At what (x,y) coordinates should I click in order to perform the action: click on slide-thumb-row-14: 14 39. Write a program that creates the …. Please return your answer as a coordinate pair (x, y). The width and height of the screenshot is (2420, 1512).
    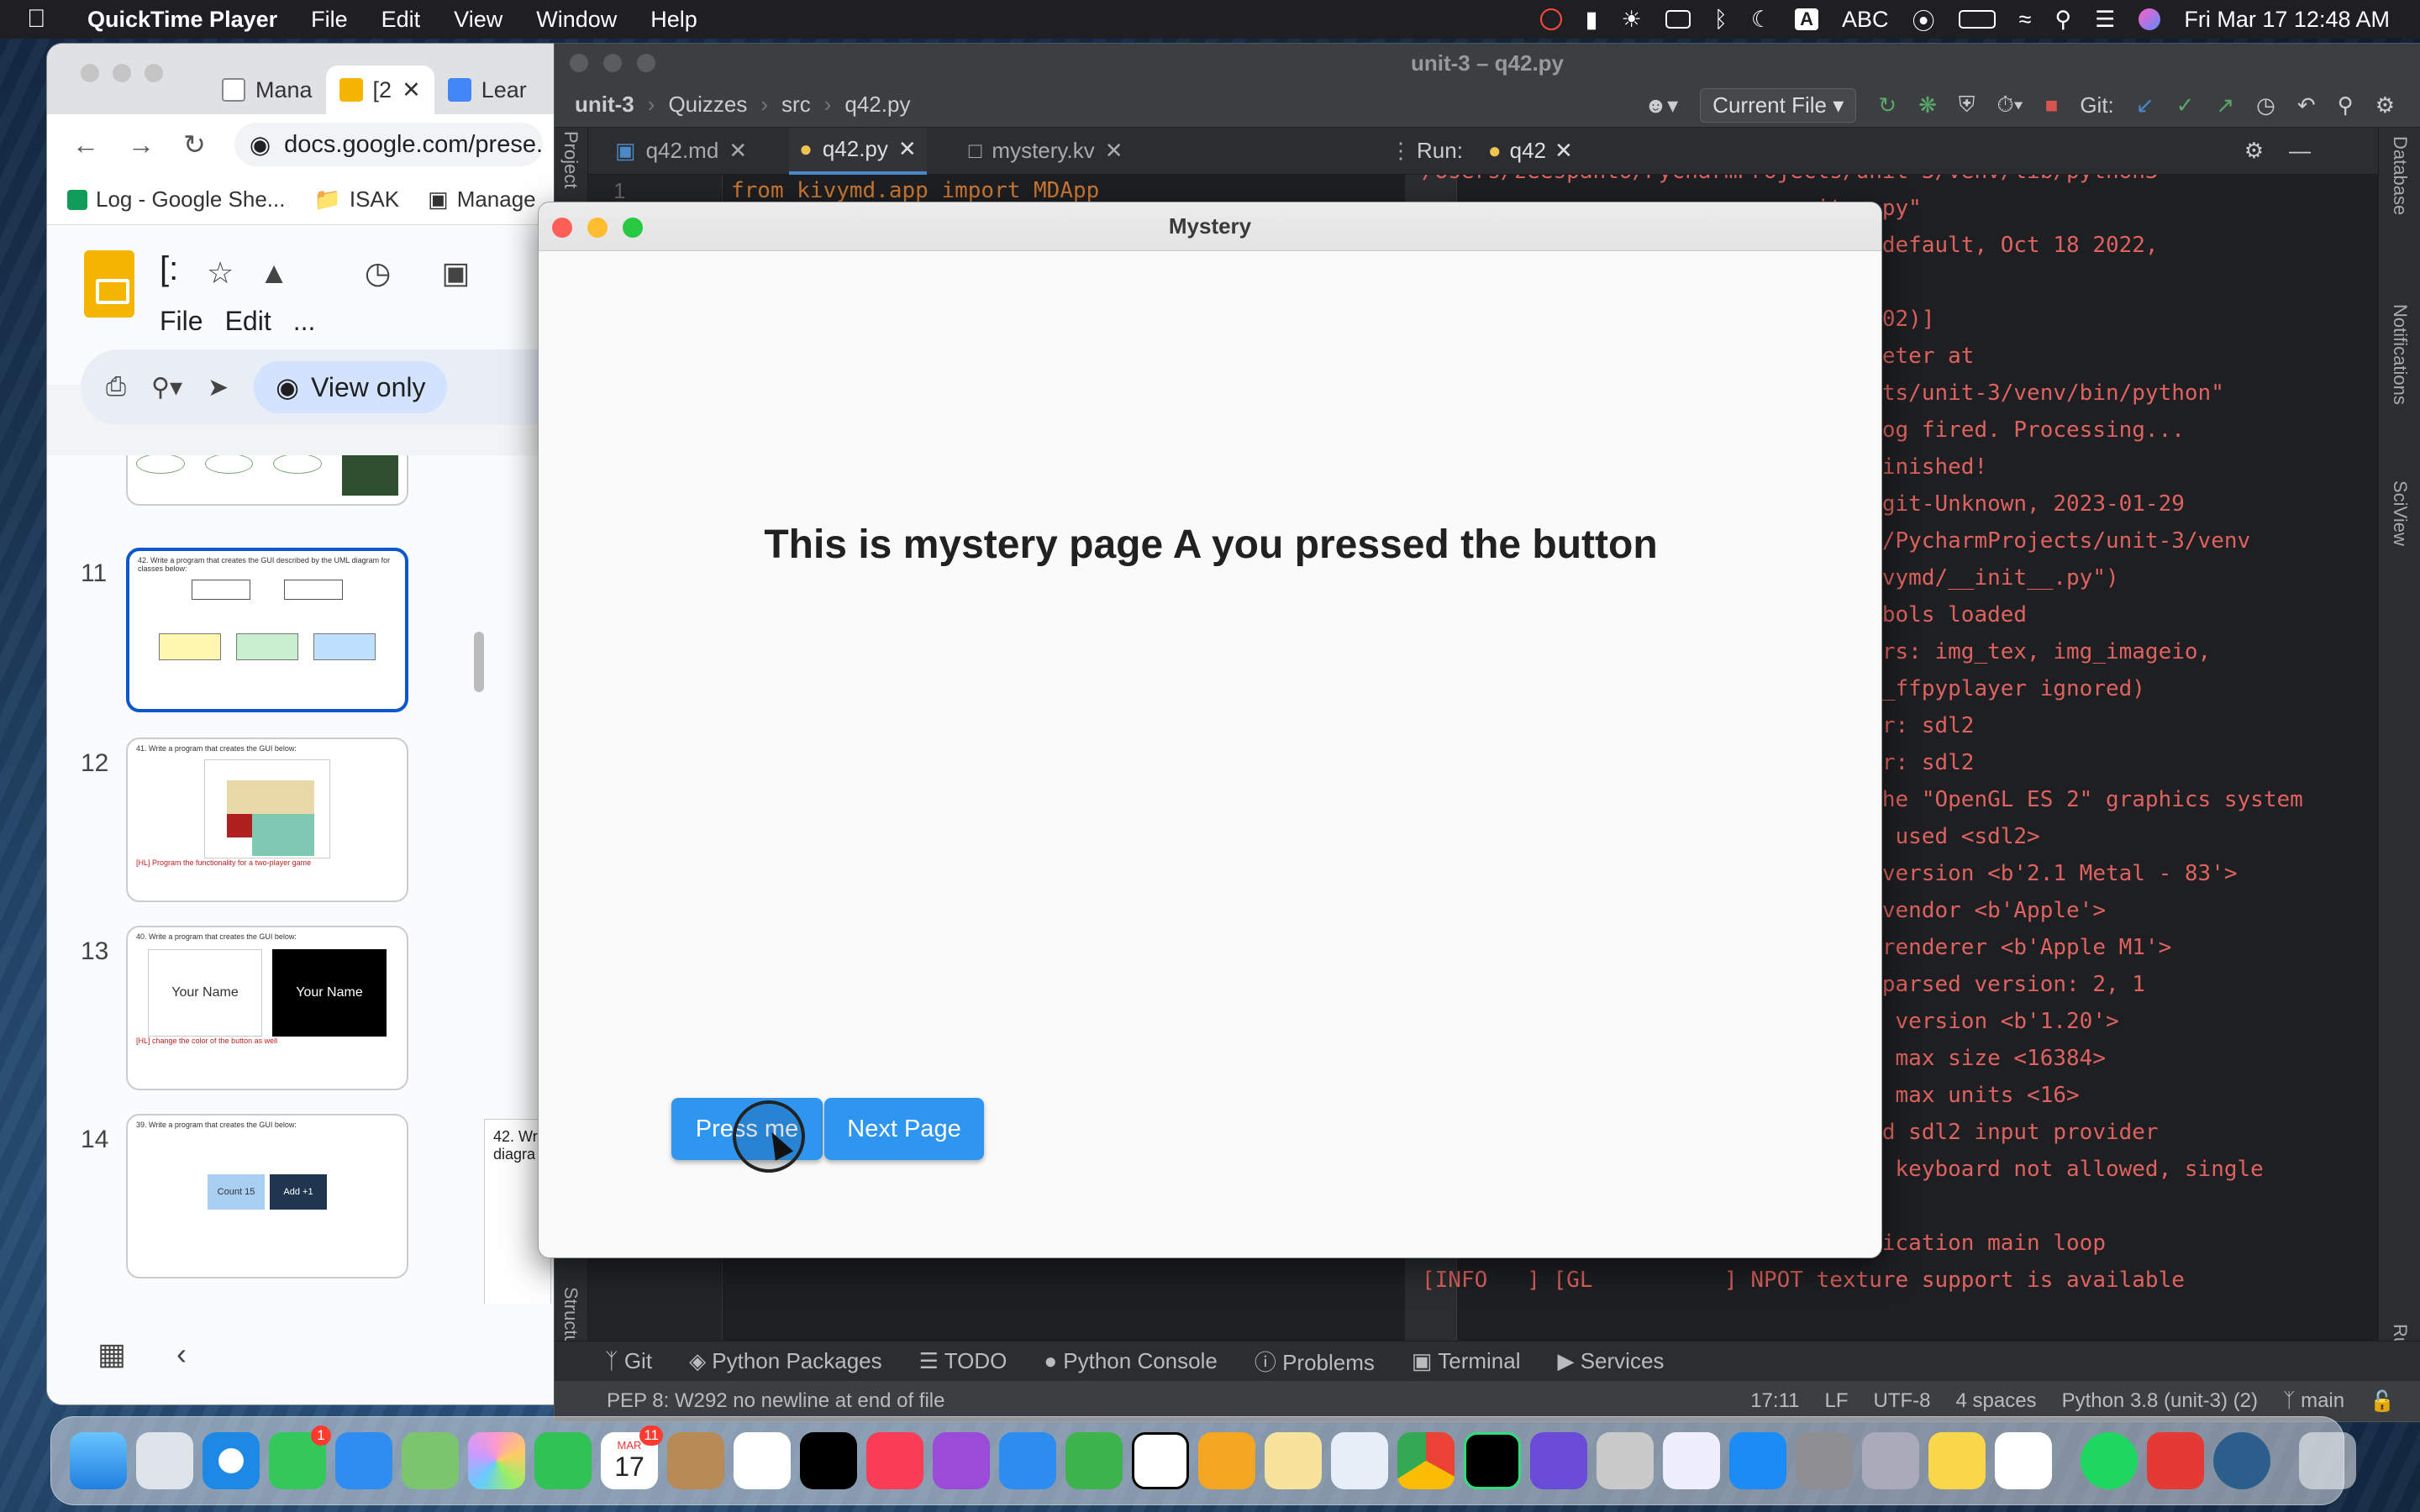
    Looking at the image, I should click on (265, 1198).